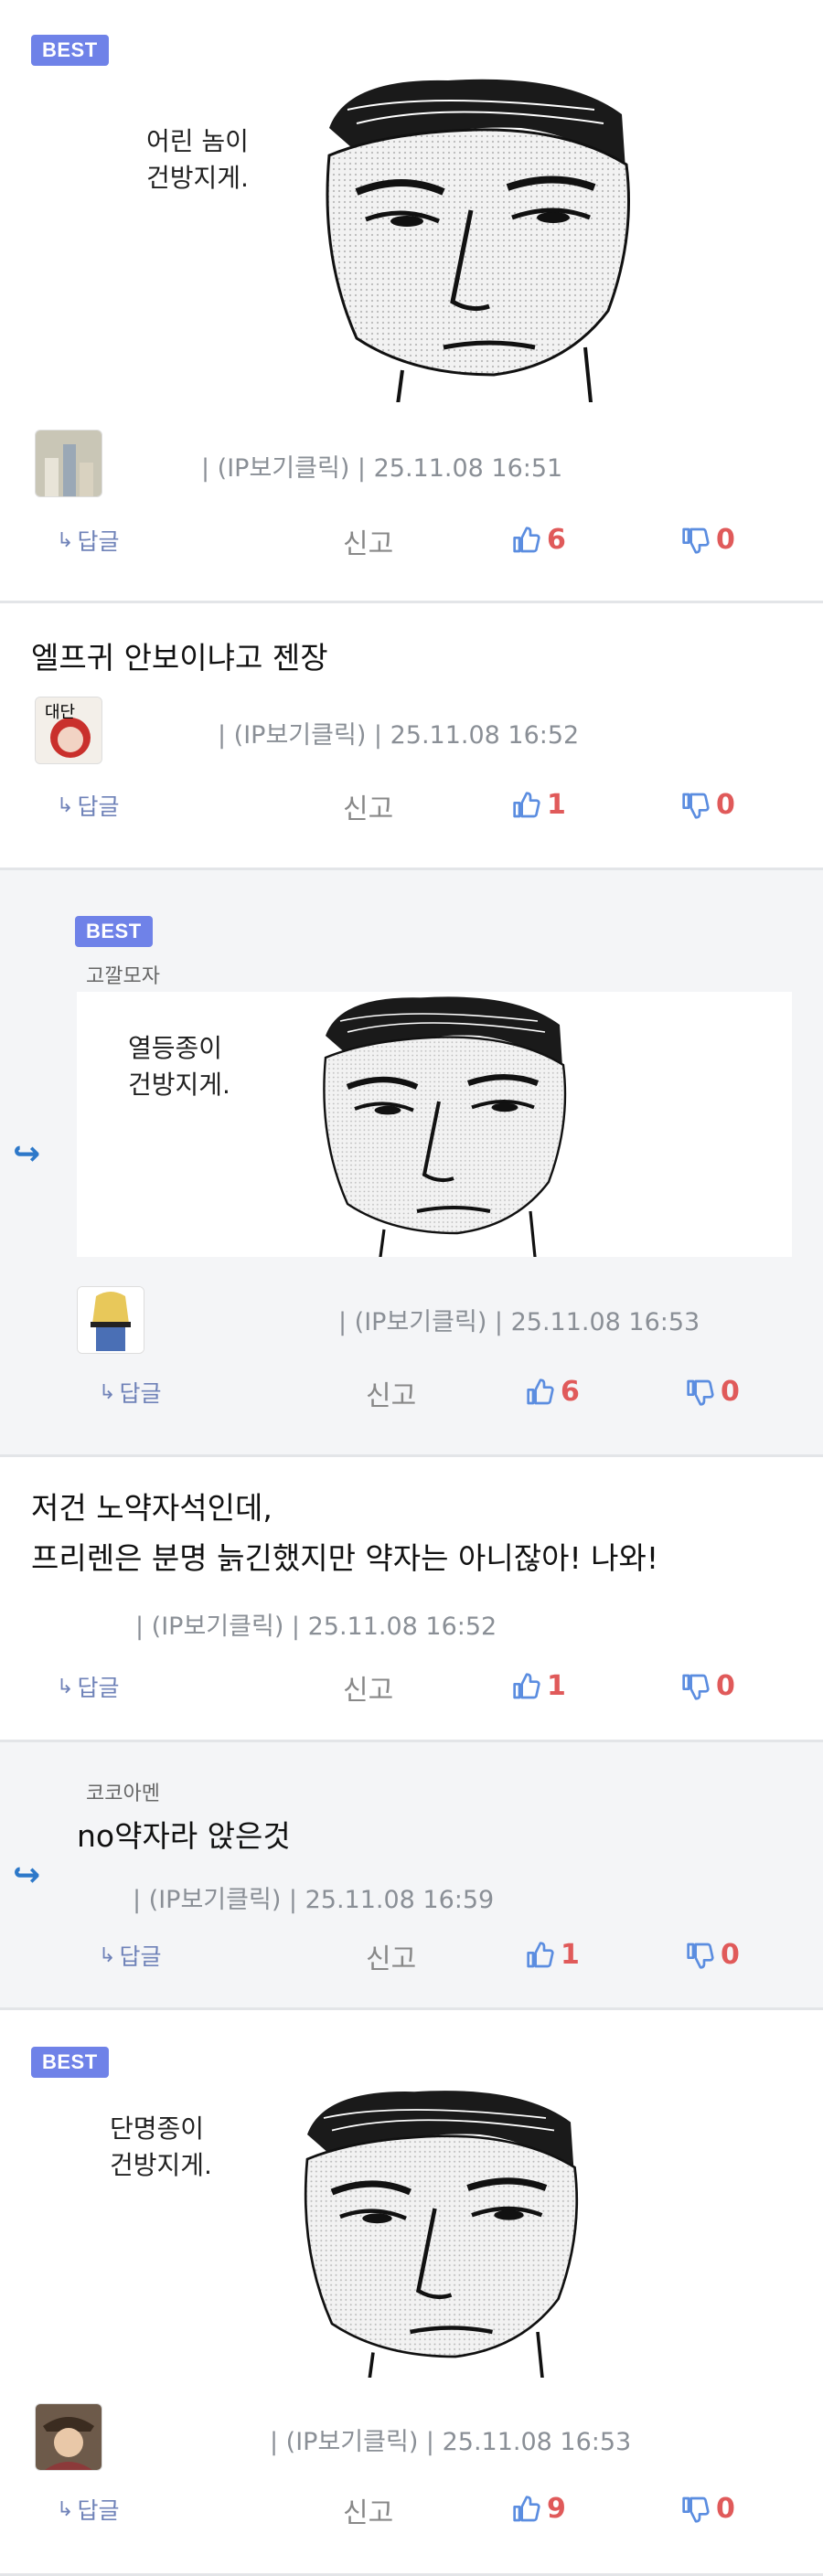 The width and height of the screenshot is (823, 2576). Describe the element at coordinates (382, 466) in the screenshot. I see `comment-meta: | (IP보기클릭) | 25.11.08 16:51` at that location.